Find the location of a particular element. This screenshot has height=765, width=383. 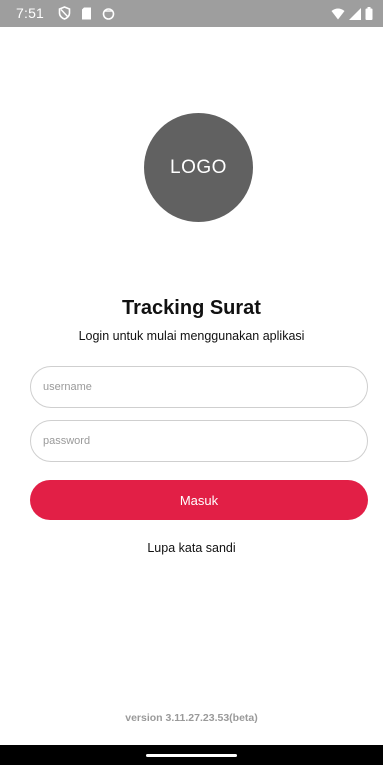

password-input is located at coordinates (199, 441).